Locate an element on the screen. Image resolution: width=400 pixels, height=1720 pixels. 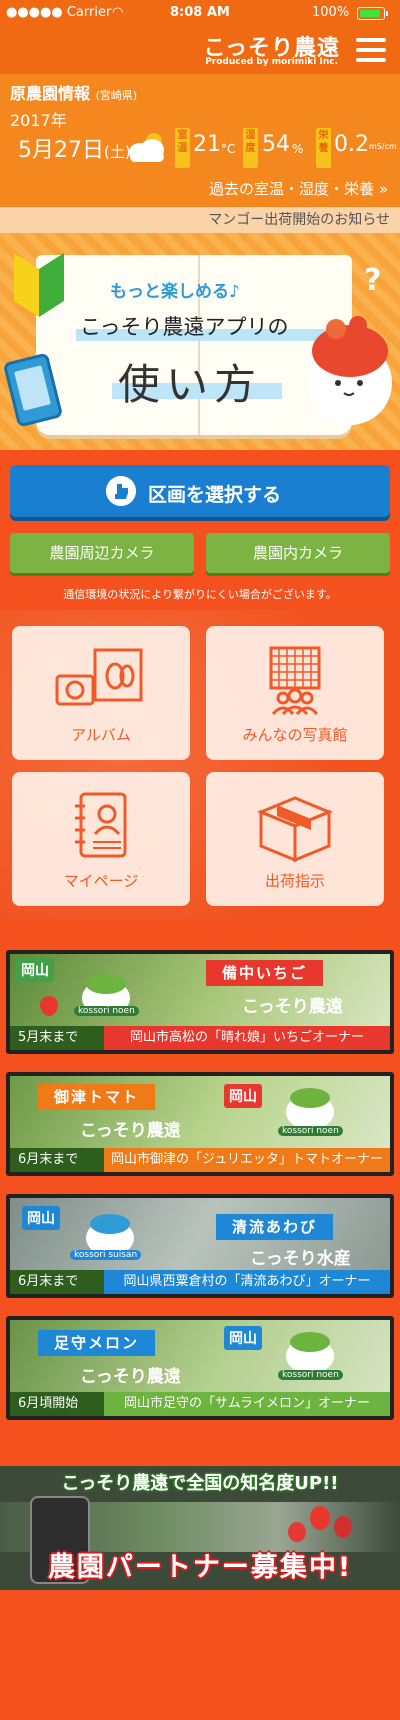
pointing-hand-icon is located at coordinates (121, 491).